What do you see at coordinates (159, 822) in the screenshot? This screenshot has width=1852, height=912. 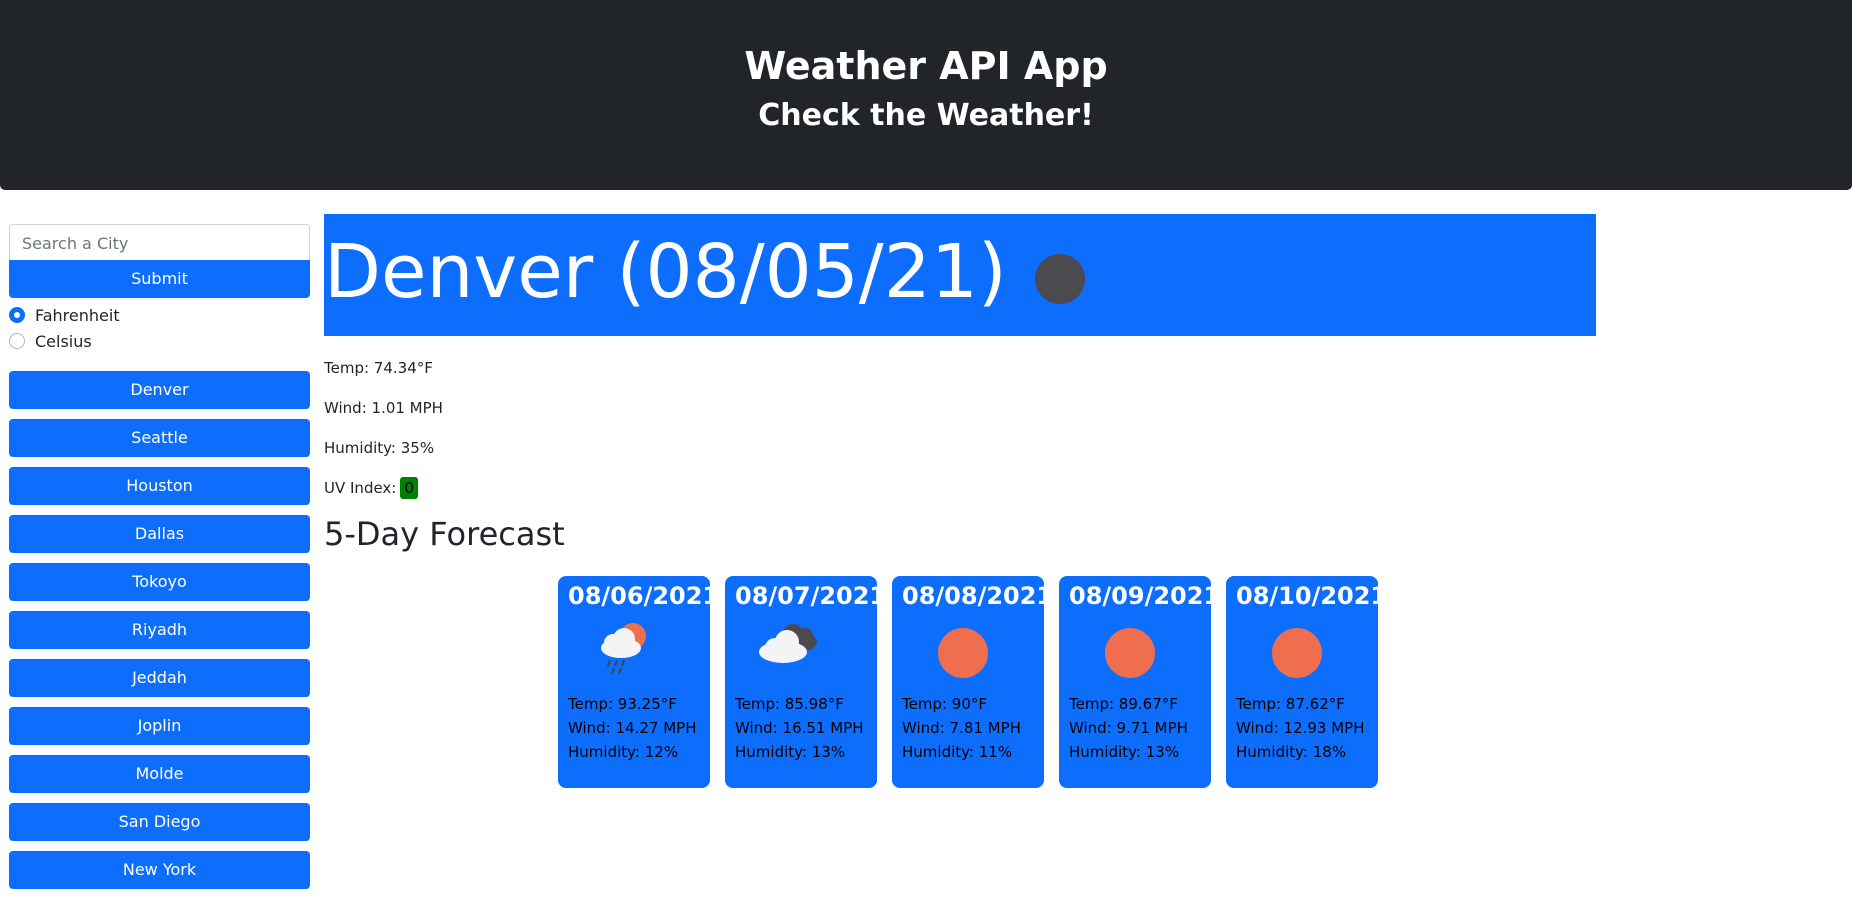 I see `city-button-san-diego: San Diego` at bounding box center [159, 822].